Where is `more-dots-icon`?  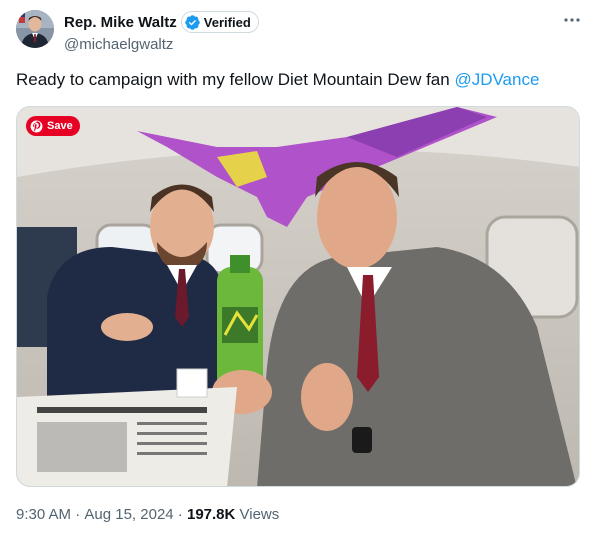
more-dots-icon is located at coordinates (572, 20).